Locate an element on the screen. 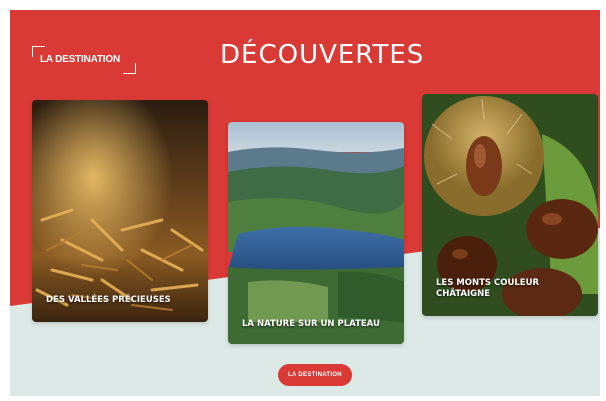  card-nature-label: LA NATURE SUR UN PLATEAU is located at coordinates (311, 324).